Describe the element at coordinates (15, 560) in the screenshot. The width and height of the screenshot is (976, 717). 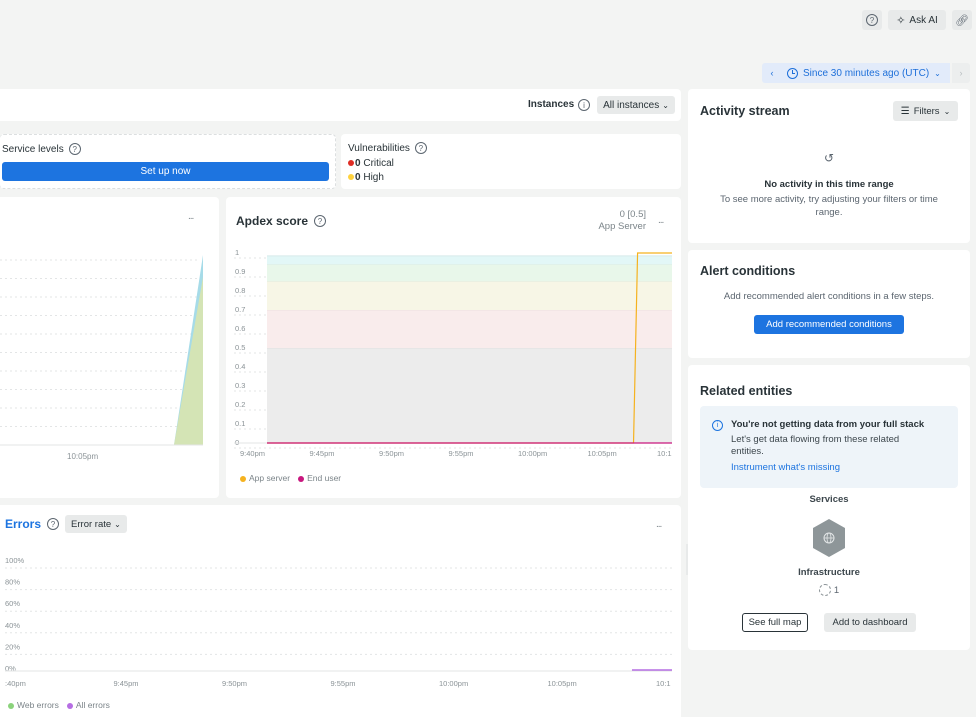
I see `y-tick-label: 100%` at that location.